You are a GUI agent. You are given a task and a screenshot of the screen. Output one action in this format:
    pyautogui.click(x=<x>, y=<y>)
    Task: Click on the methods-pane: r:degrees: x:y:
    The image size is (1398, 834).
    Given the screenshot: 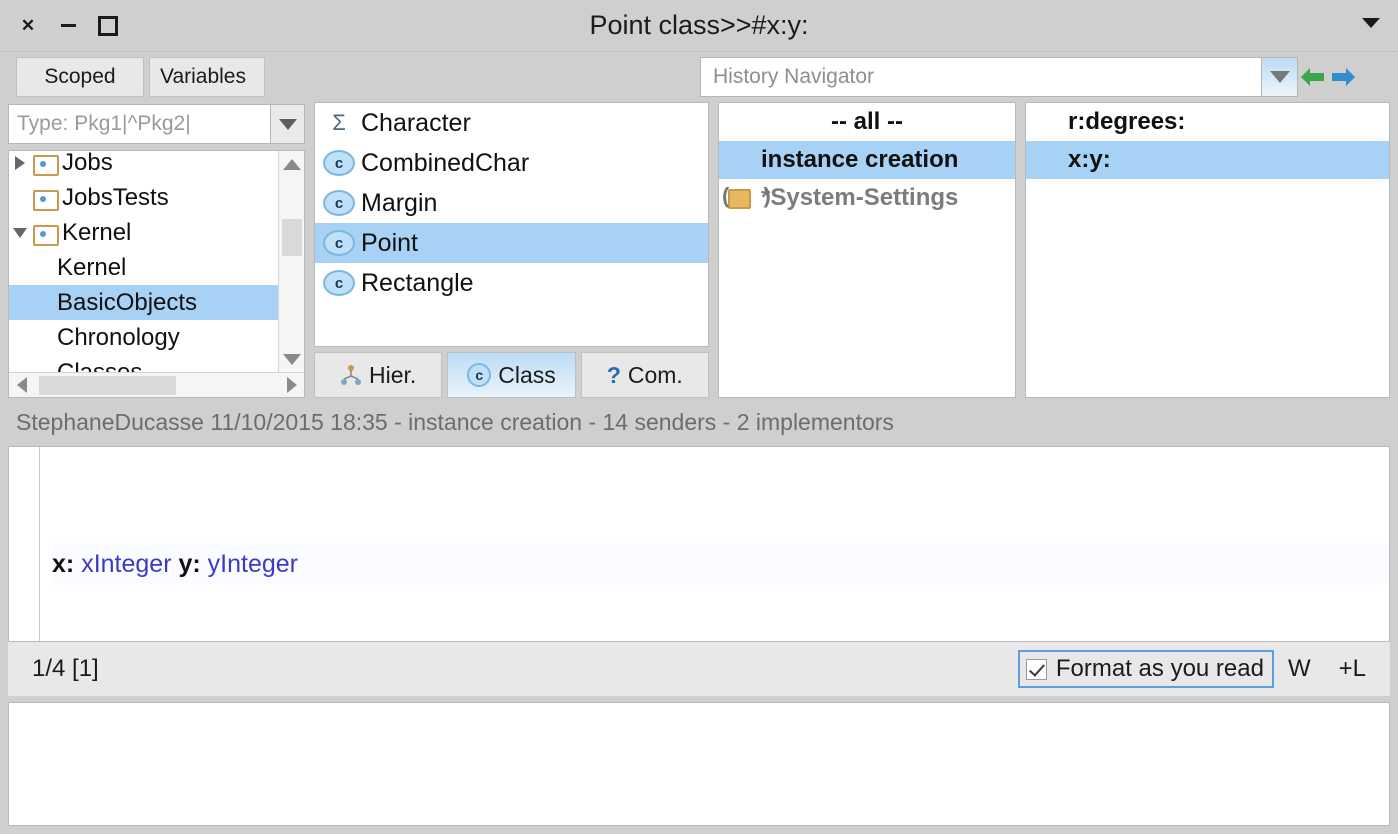 What is the action you would take?
    pyautogui.click(x=1207, y=250)
    